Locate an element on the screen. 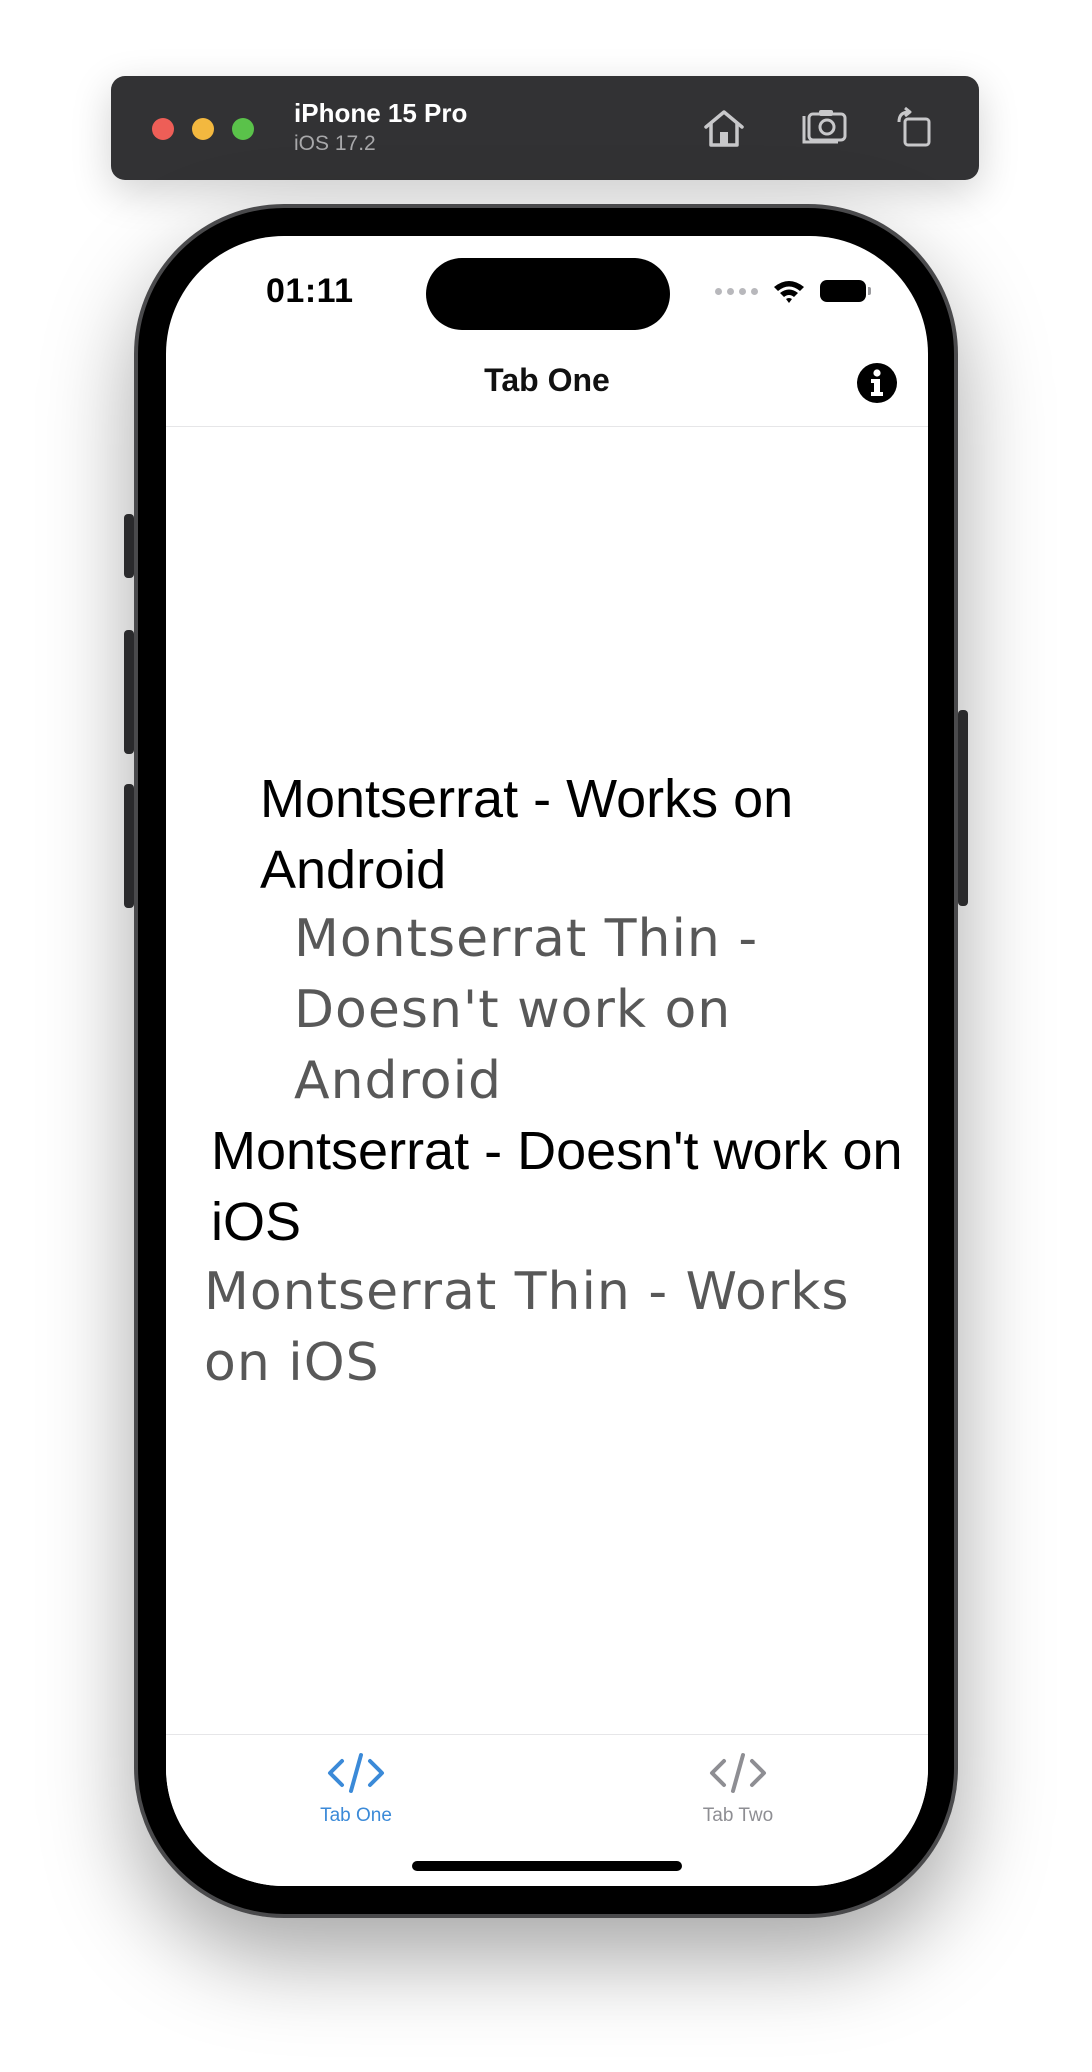  home-icon is located at coordinates (724, 128).